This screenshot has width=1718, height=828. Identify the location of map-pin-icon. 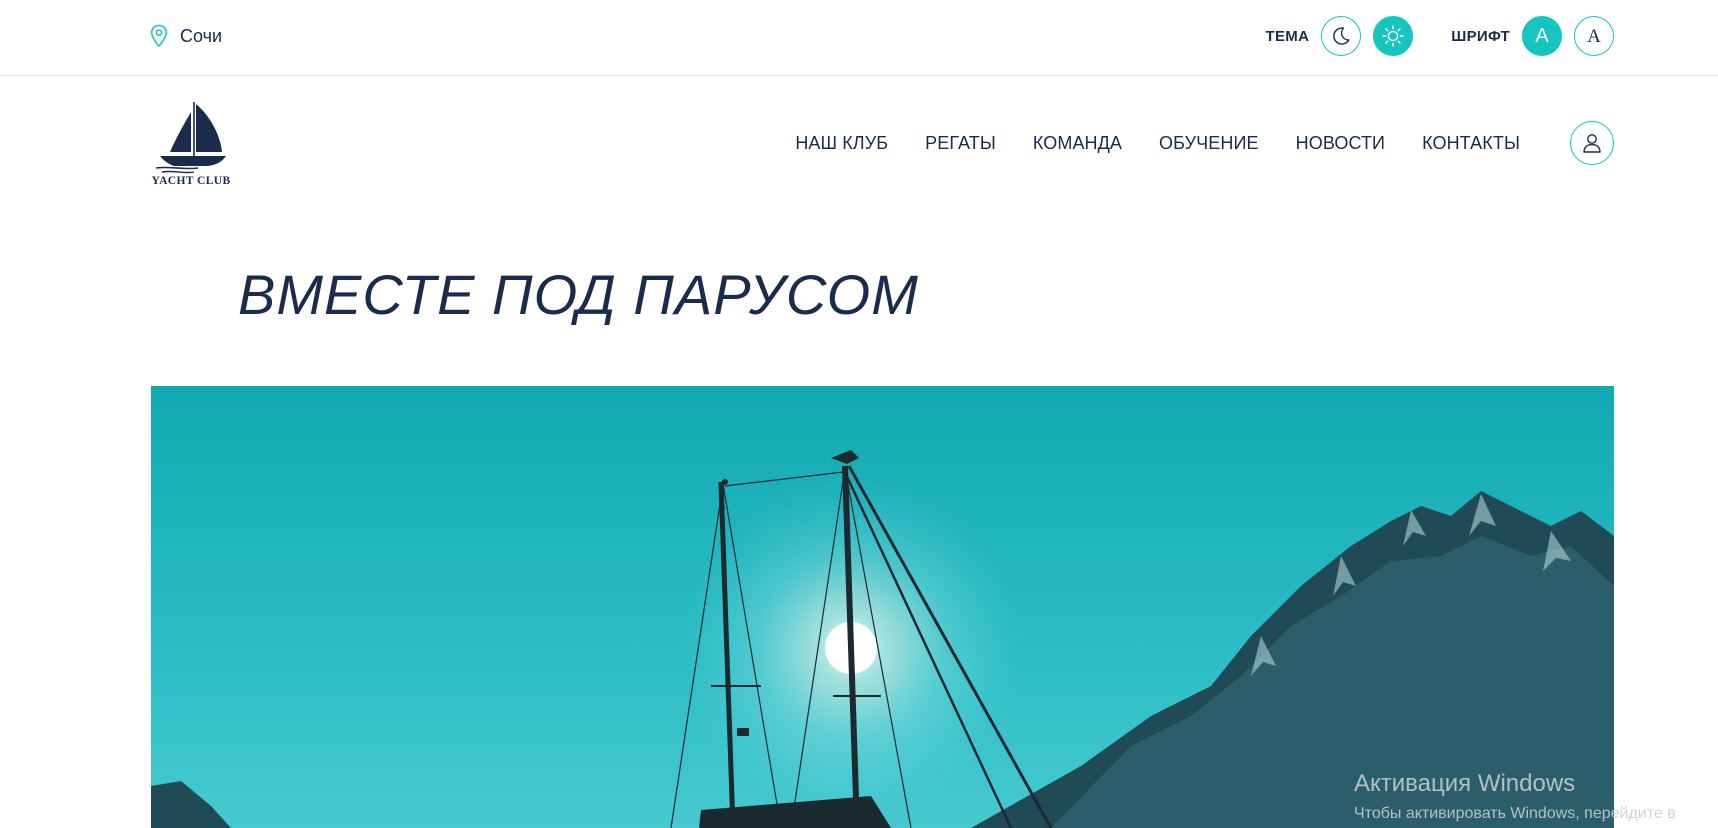
(159, 36).